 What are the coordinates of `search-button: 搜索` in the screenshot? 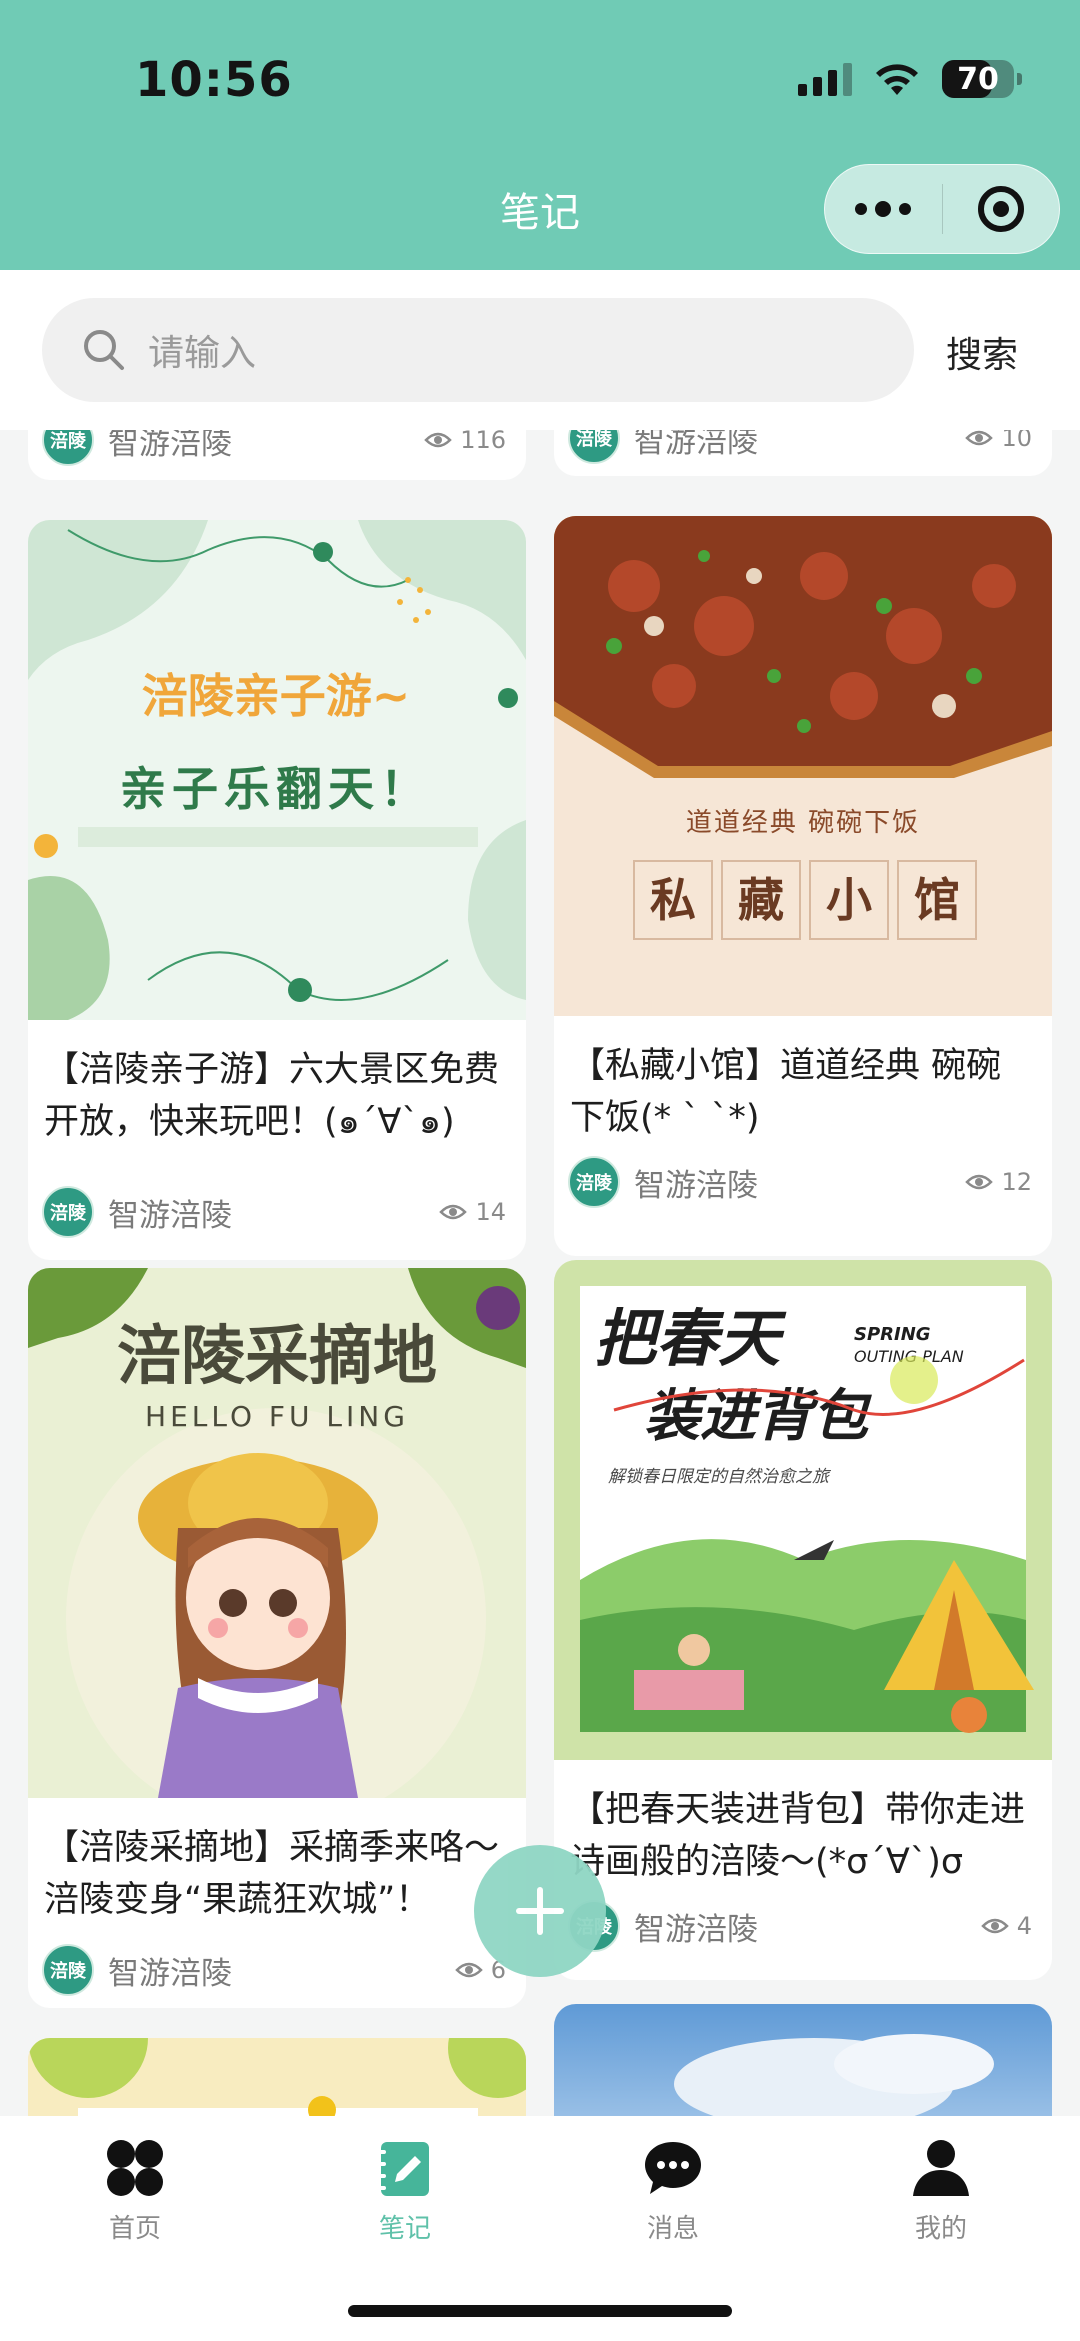 It's located at (982, 352).